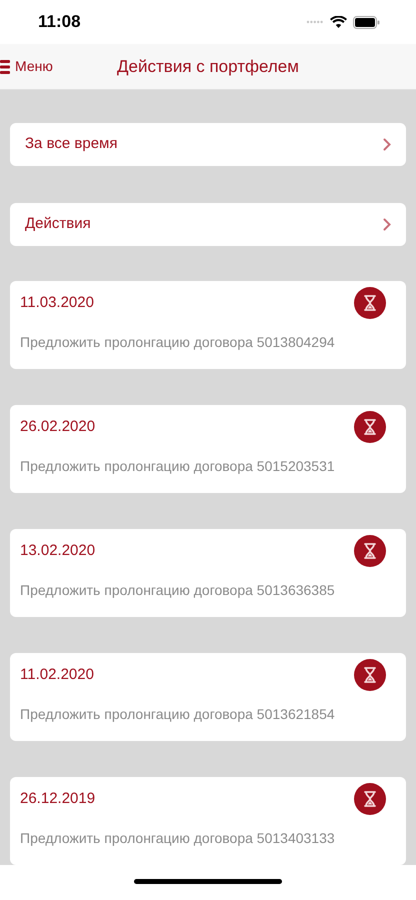 This screenshot has width=416, height=900. What do you see at coordinates (58, 550) in the screenshot?
I see `action-date: 13.02.2020` at bounding box center [58, 550].